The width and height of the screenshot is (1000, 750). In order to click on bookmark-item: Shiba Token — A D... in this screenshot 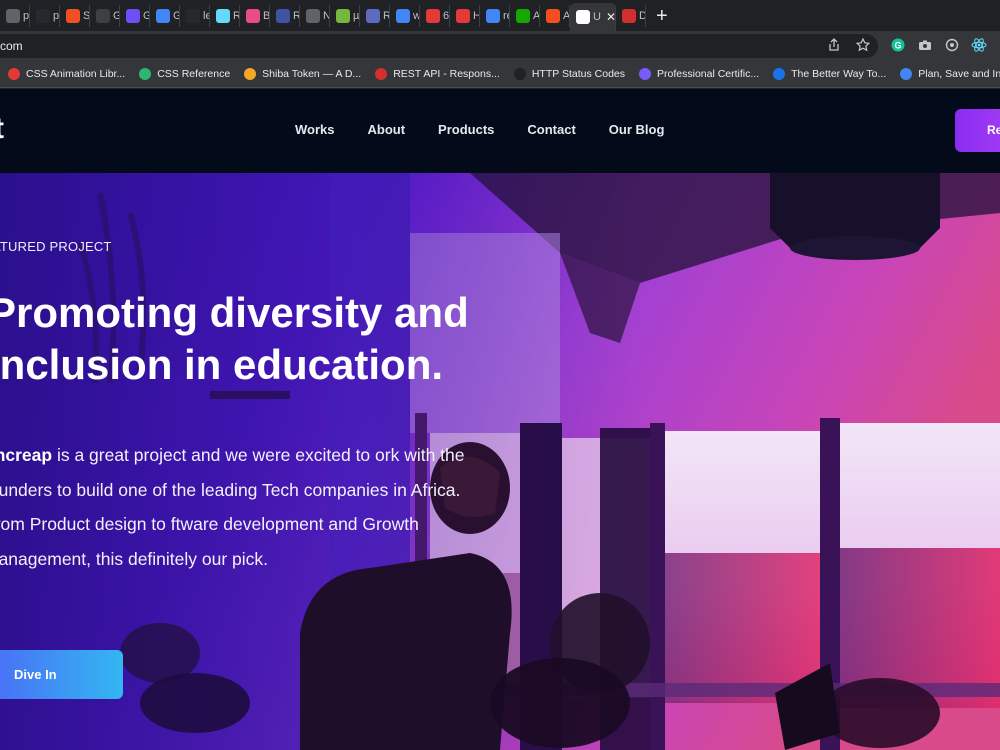, I will do `click(303, 73)`.